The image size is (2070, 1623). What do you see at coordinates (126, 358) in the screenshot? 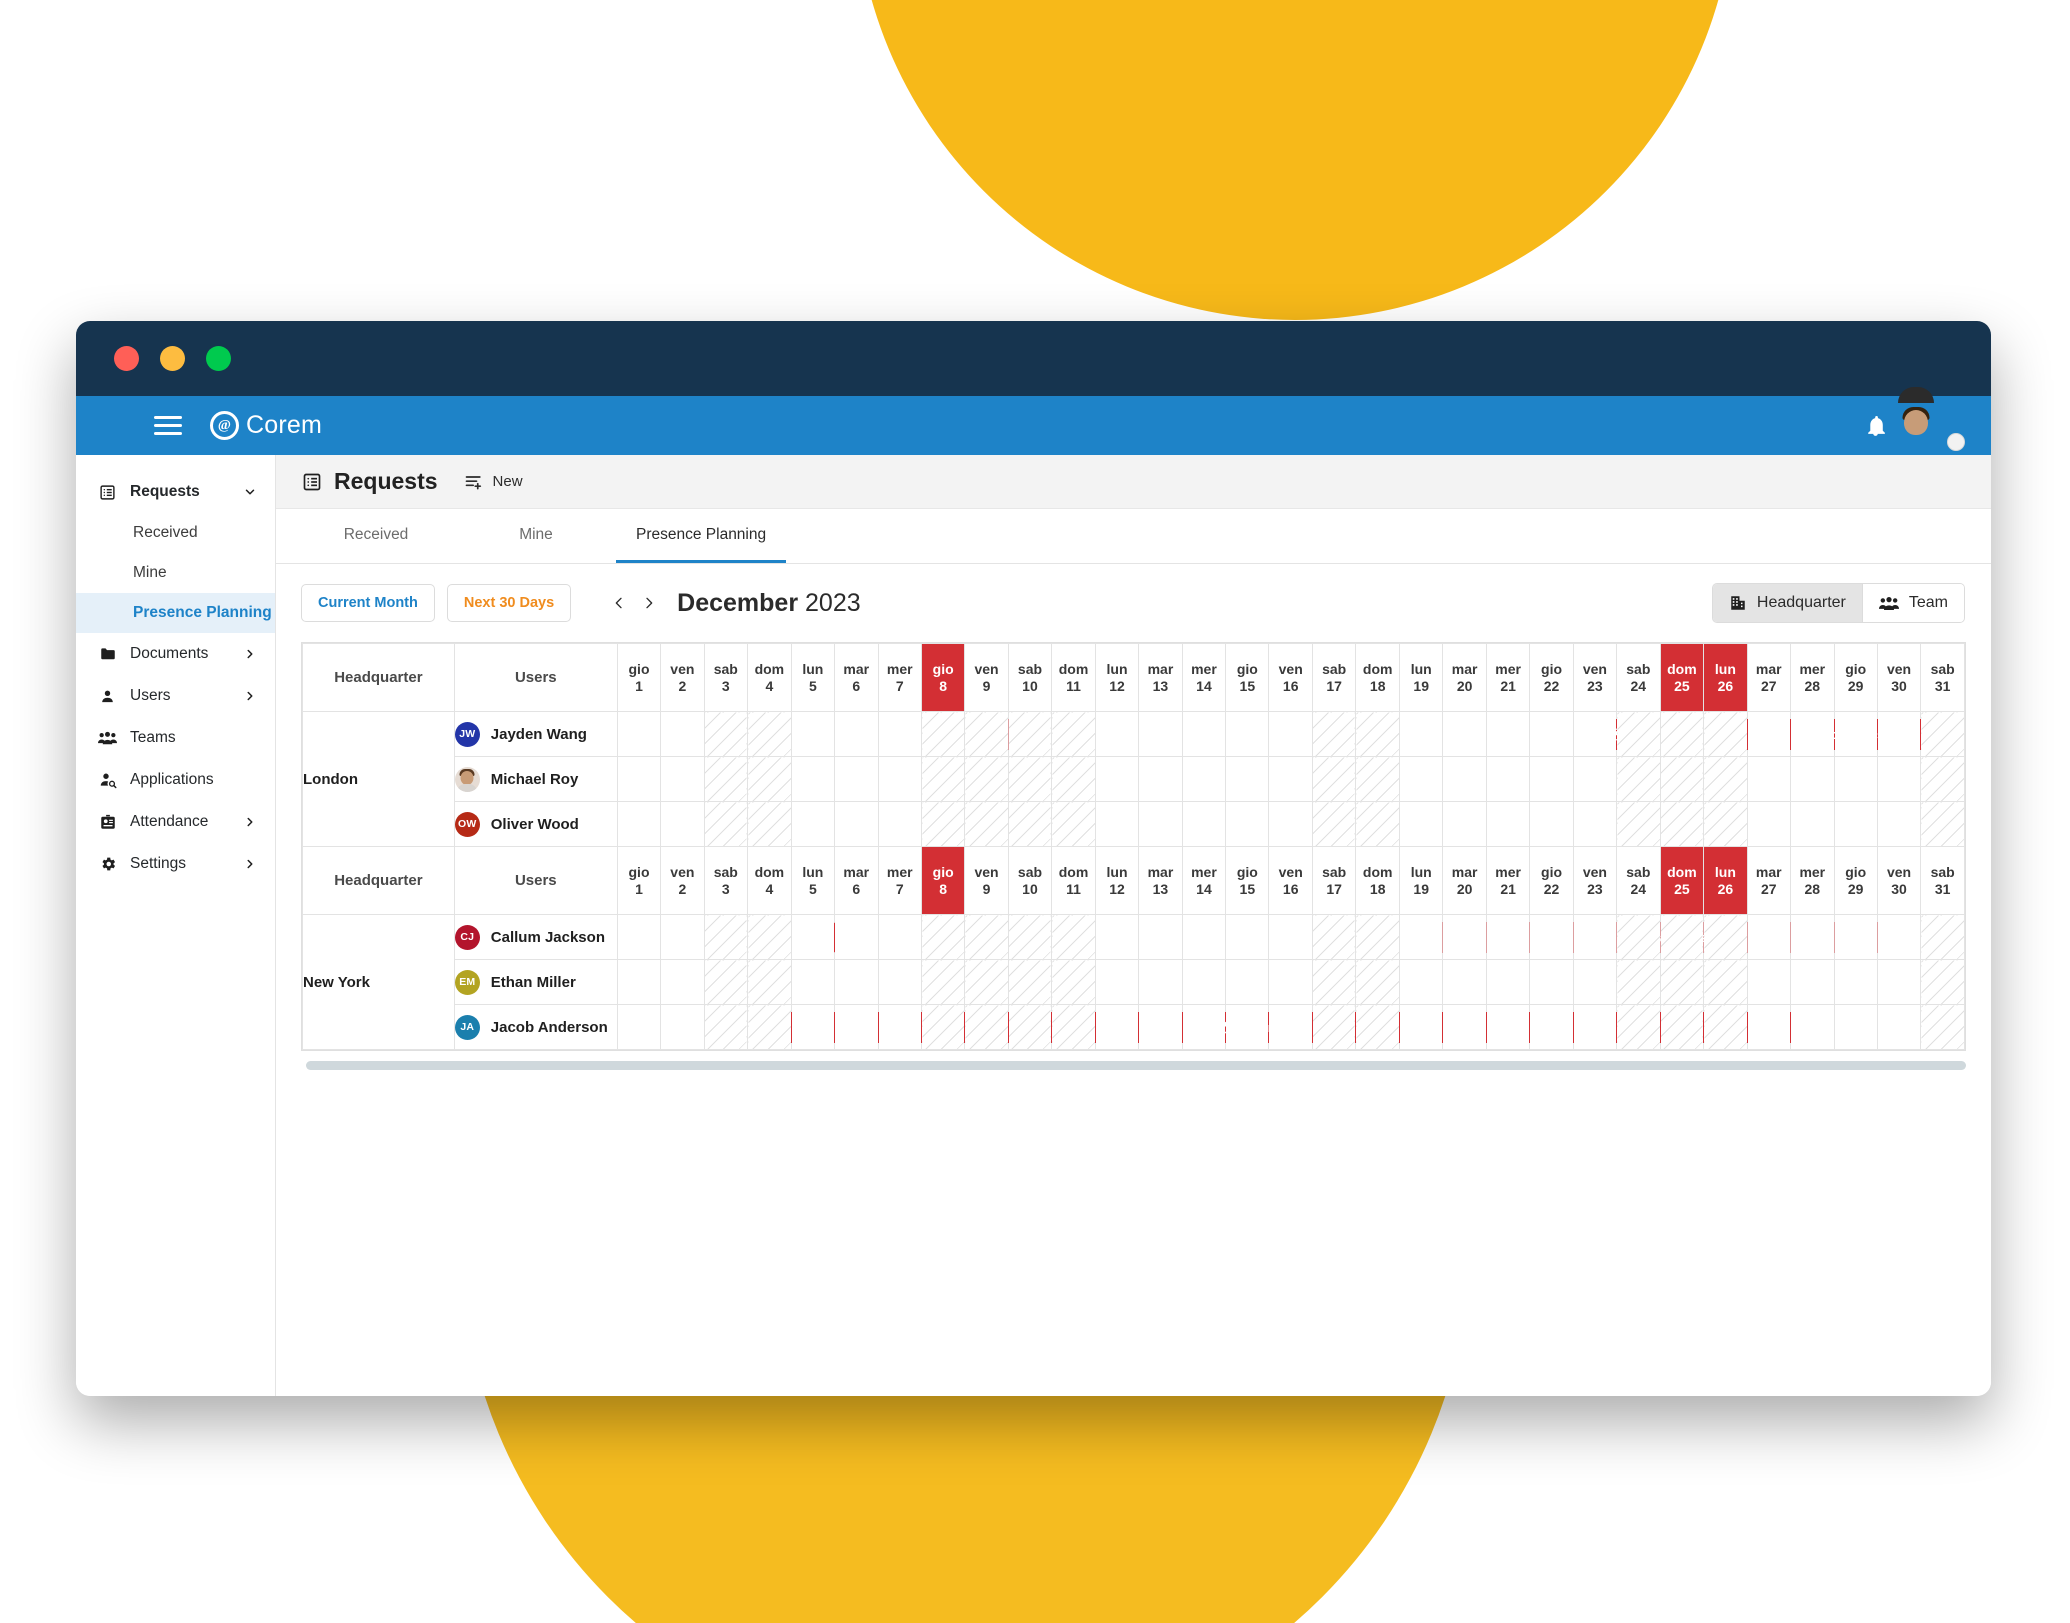
I see `close-window-button` at bounding box center [126, 358].